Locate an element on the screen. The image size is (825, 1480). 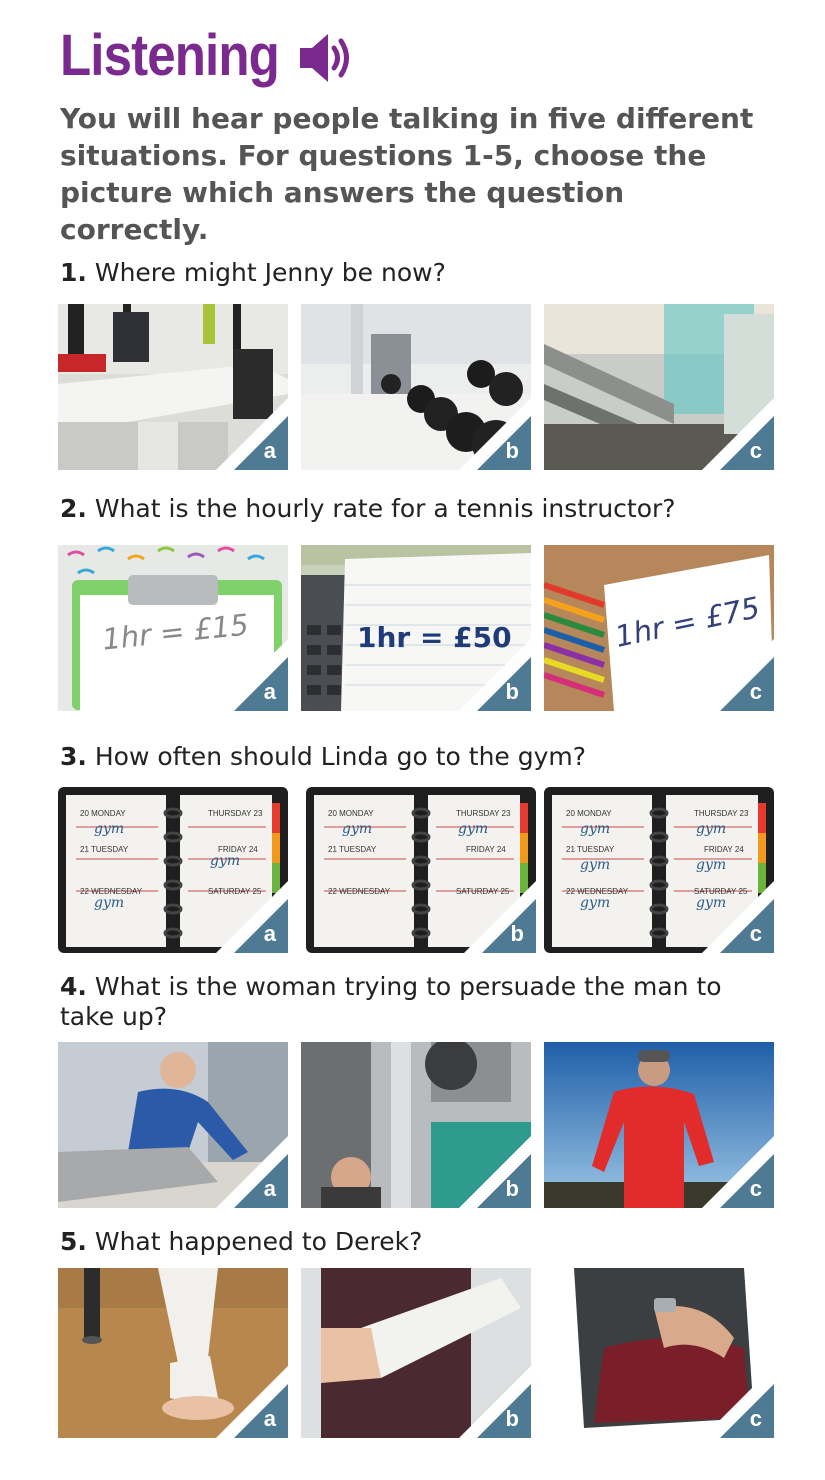
option-2c-note-pencils: 1hr = £75 c is located at coordinates (659, 628).